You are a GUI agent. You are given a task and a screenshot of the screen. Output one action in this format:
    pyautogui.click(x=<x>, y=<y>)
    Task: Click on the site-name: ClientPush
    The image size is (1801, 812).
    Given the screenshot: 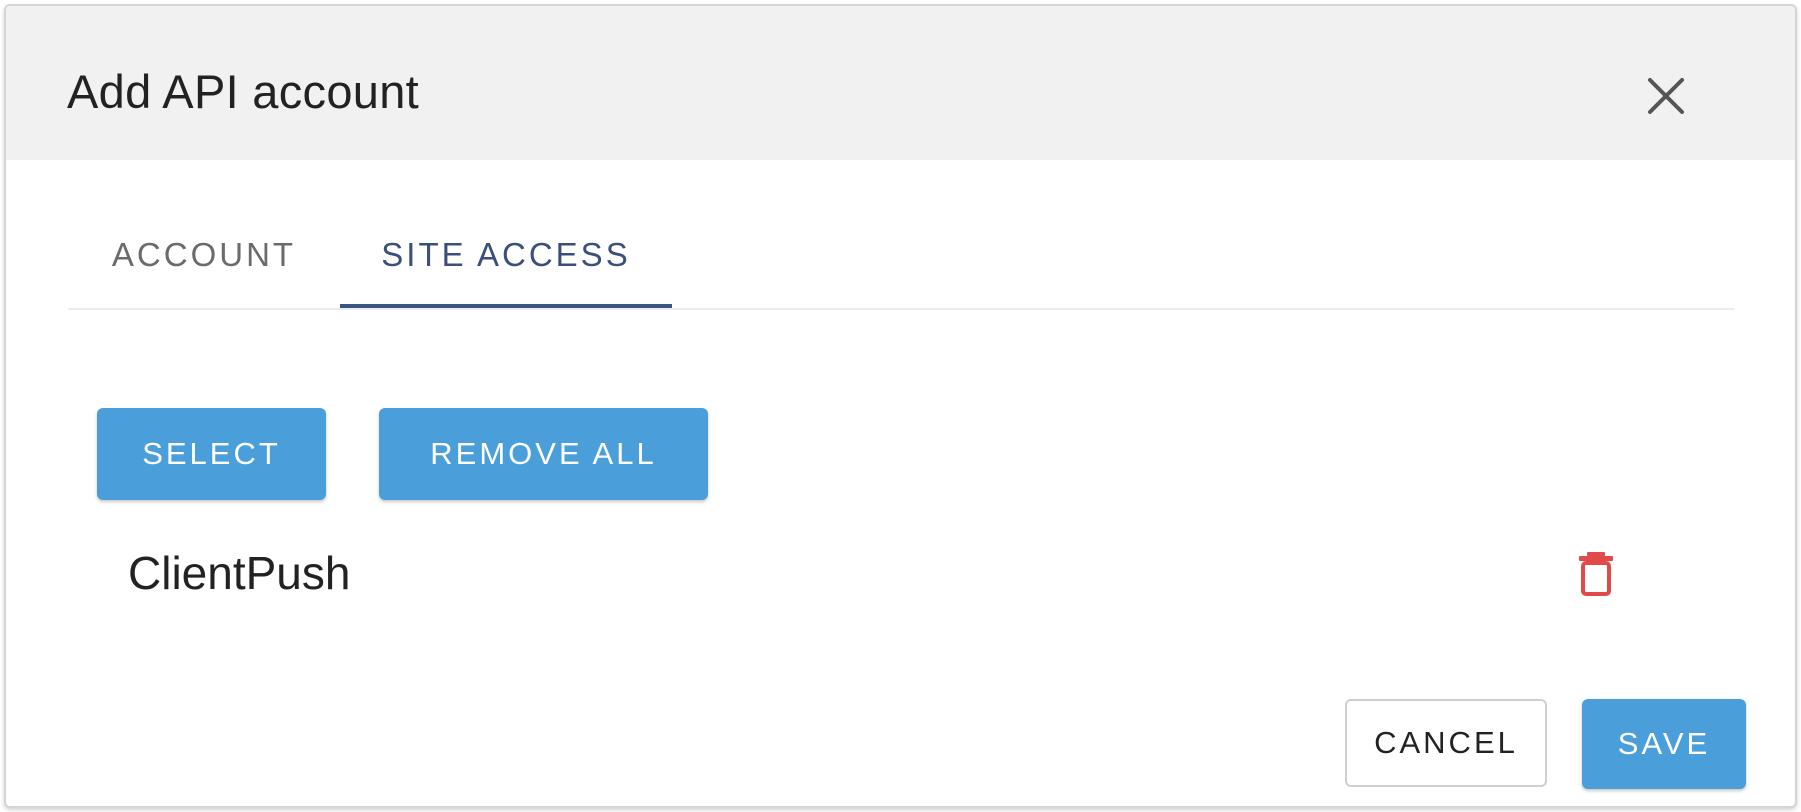 What is the action you would take?
    pyautogui.click(x=239, y=573)
    